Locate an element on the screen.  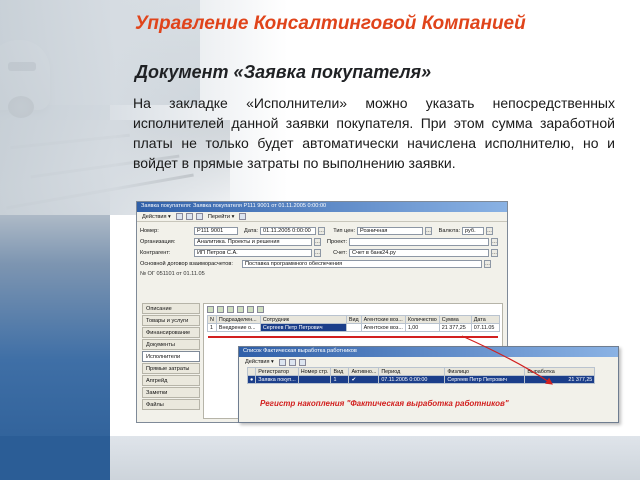
actions-menu-button: Действия ▾ is located at coordinates (156, 217).